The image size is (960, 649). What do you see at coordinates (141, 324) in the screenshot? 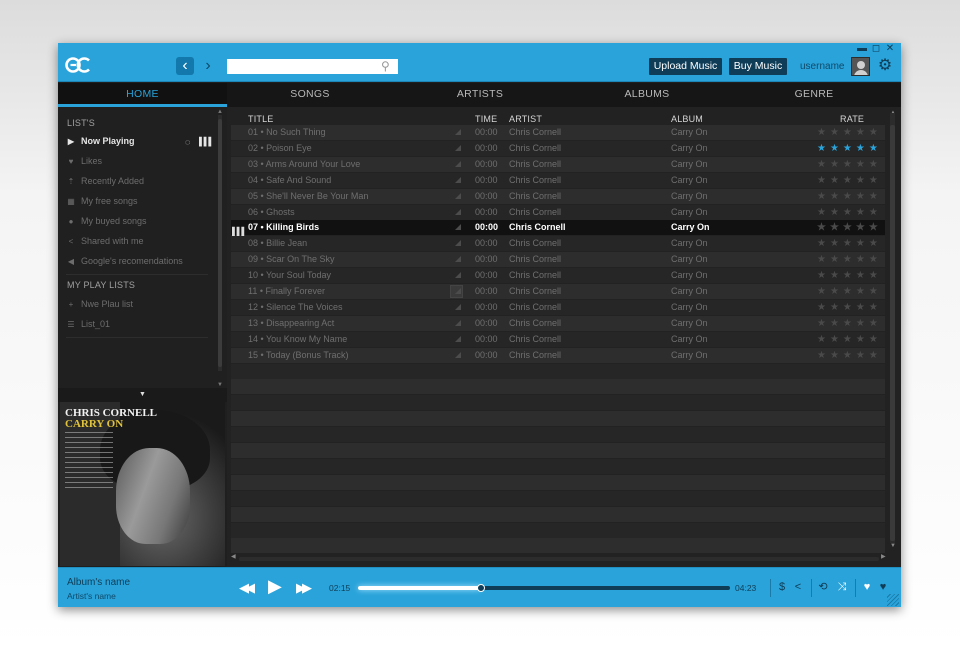
I see `sidebar-item-list-01: ☰ List_01` at bounding box center [141, 324].